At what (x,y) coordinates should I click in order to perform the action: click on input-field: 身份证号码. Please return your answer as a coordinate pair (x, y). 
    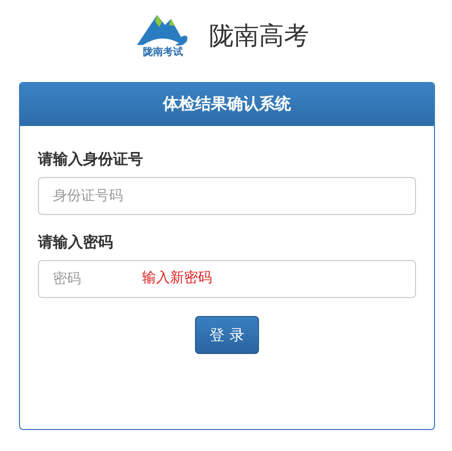
    Looking at the image, I should click on (227, 196).